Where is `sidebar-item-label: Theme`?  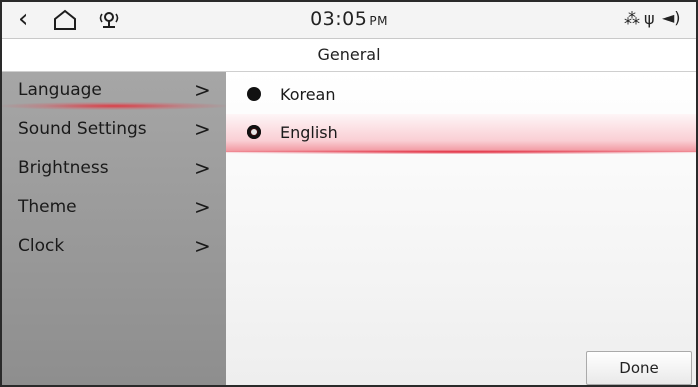
sidebar-item-label: Theme is located at coordinates (47, 207).